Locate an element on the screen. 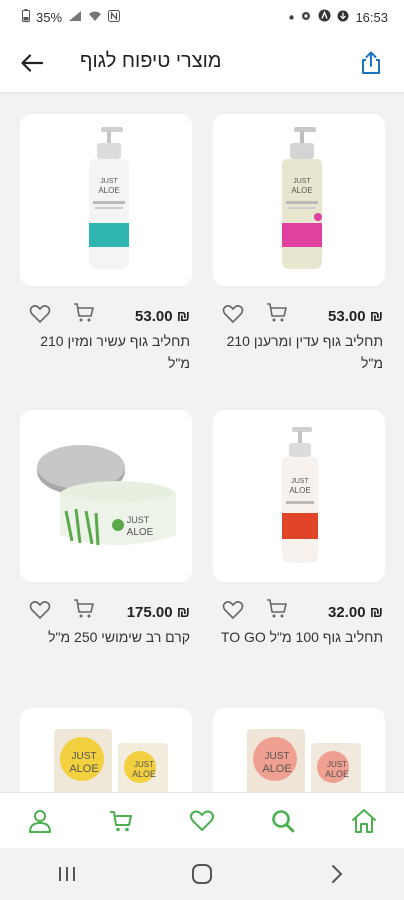 This screenshot has width=404, height=900. cream-jar-image: JUST ALOE is located at coordinates (106, 495).